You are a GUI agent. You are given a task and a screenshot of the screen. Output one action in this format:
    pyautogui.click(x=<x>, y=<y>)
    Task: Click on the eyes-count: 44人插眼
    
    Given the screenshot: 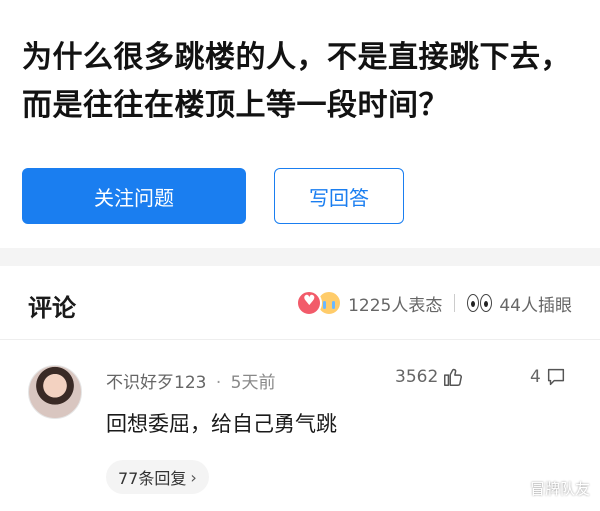 What is the action you would take?
    pyautogui.click(x=535, y=305)
    